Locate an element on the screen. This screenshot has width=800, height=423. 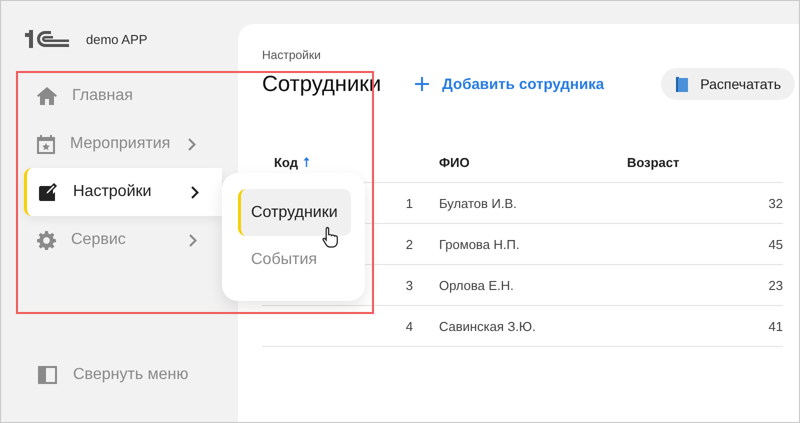
app-name: demo APP is located at coordinates (117, 39).